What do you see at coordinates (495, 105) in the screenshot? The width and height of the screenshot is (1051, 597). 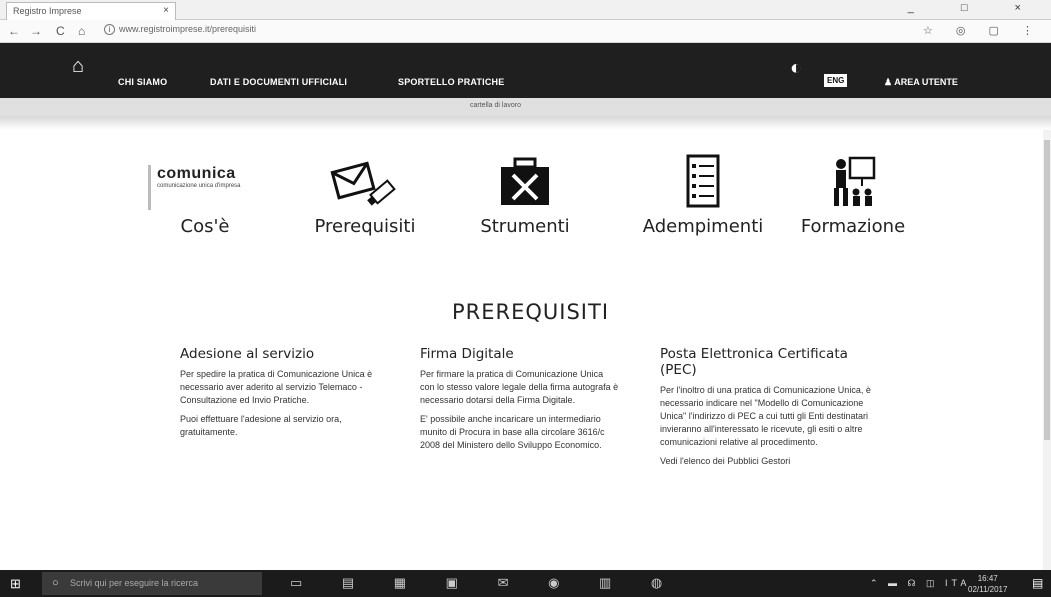 I see `subbar-text: cartella di lavoro` at bounding box center [495, 105].